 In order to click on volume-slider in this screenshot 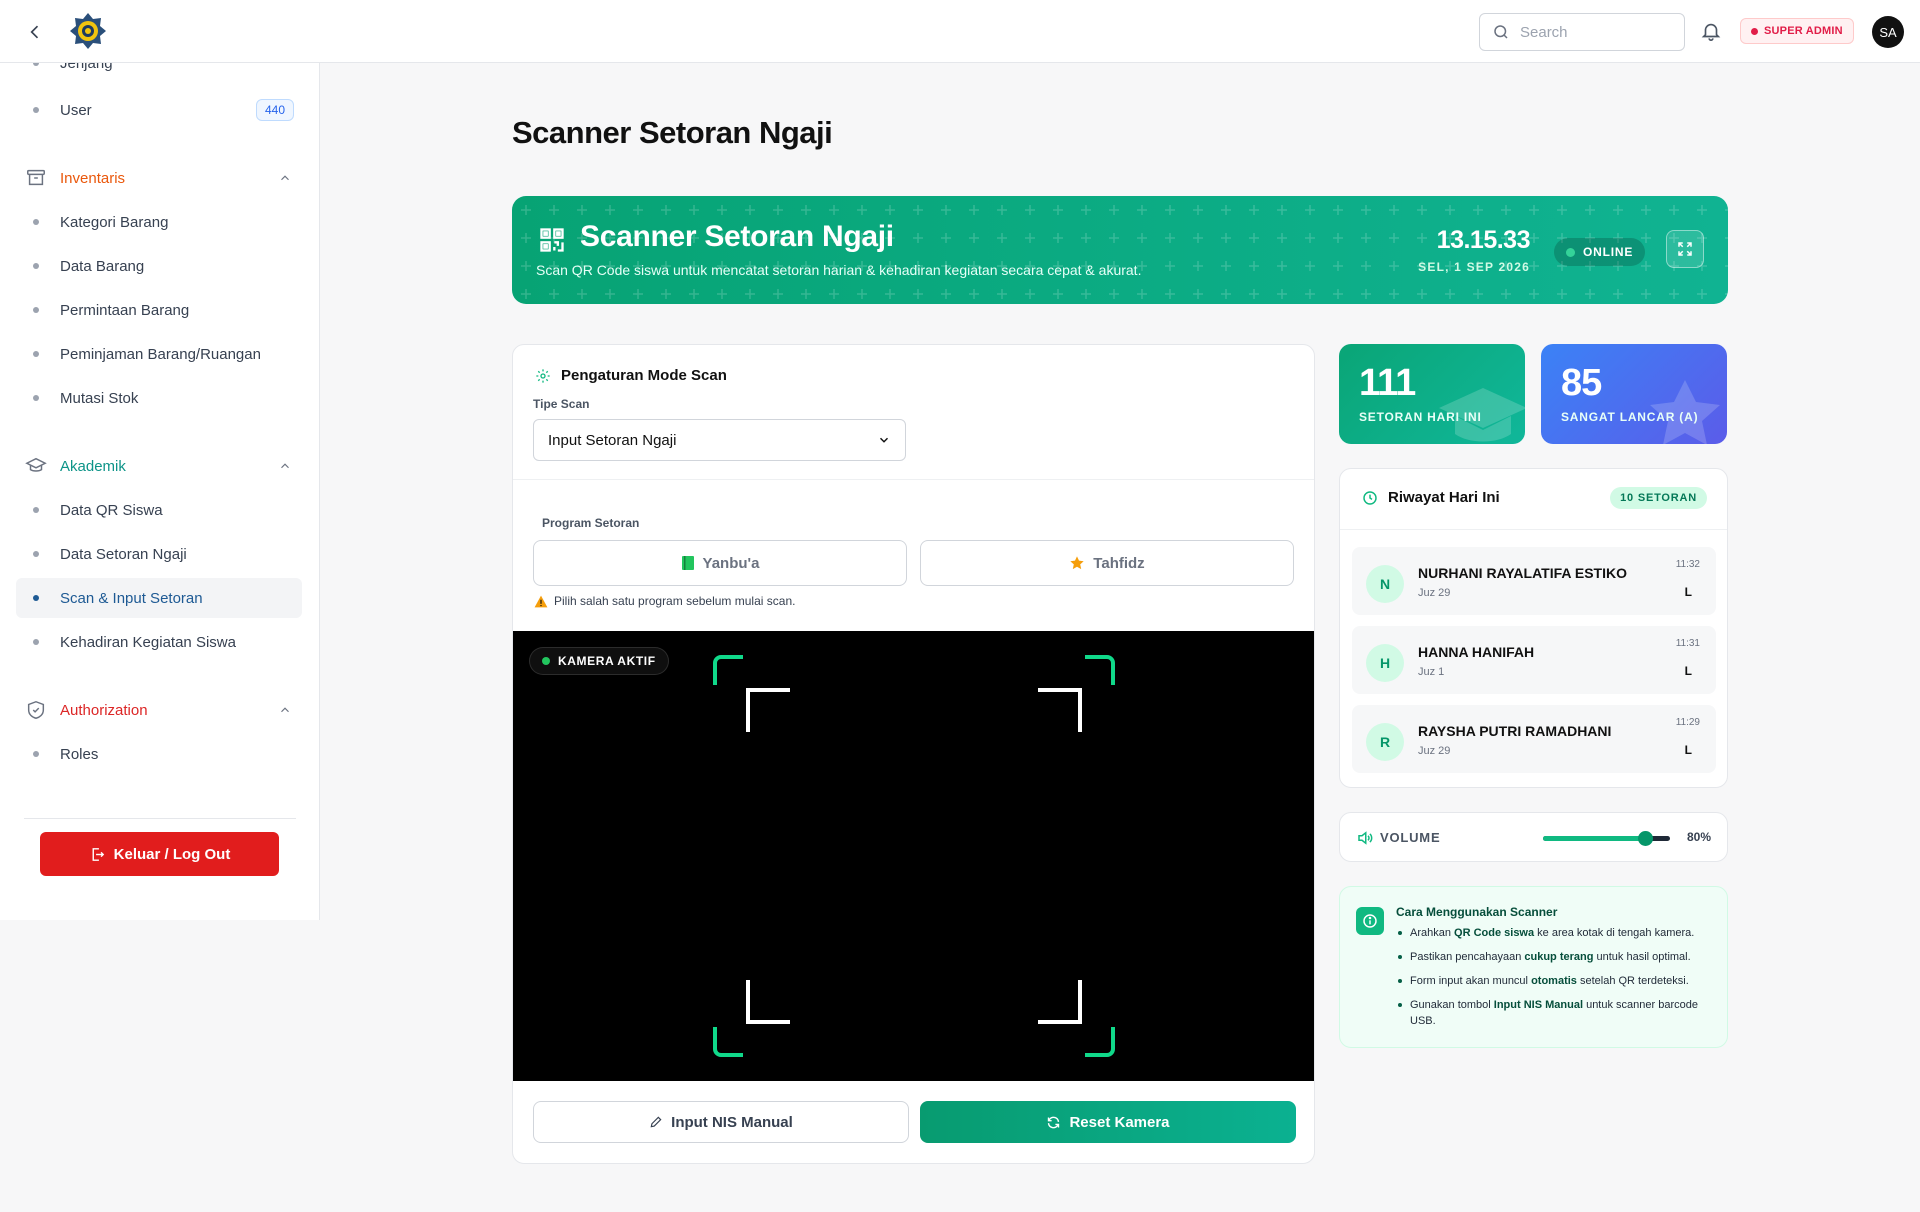, I will do `click(1606, 838)`.